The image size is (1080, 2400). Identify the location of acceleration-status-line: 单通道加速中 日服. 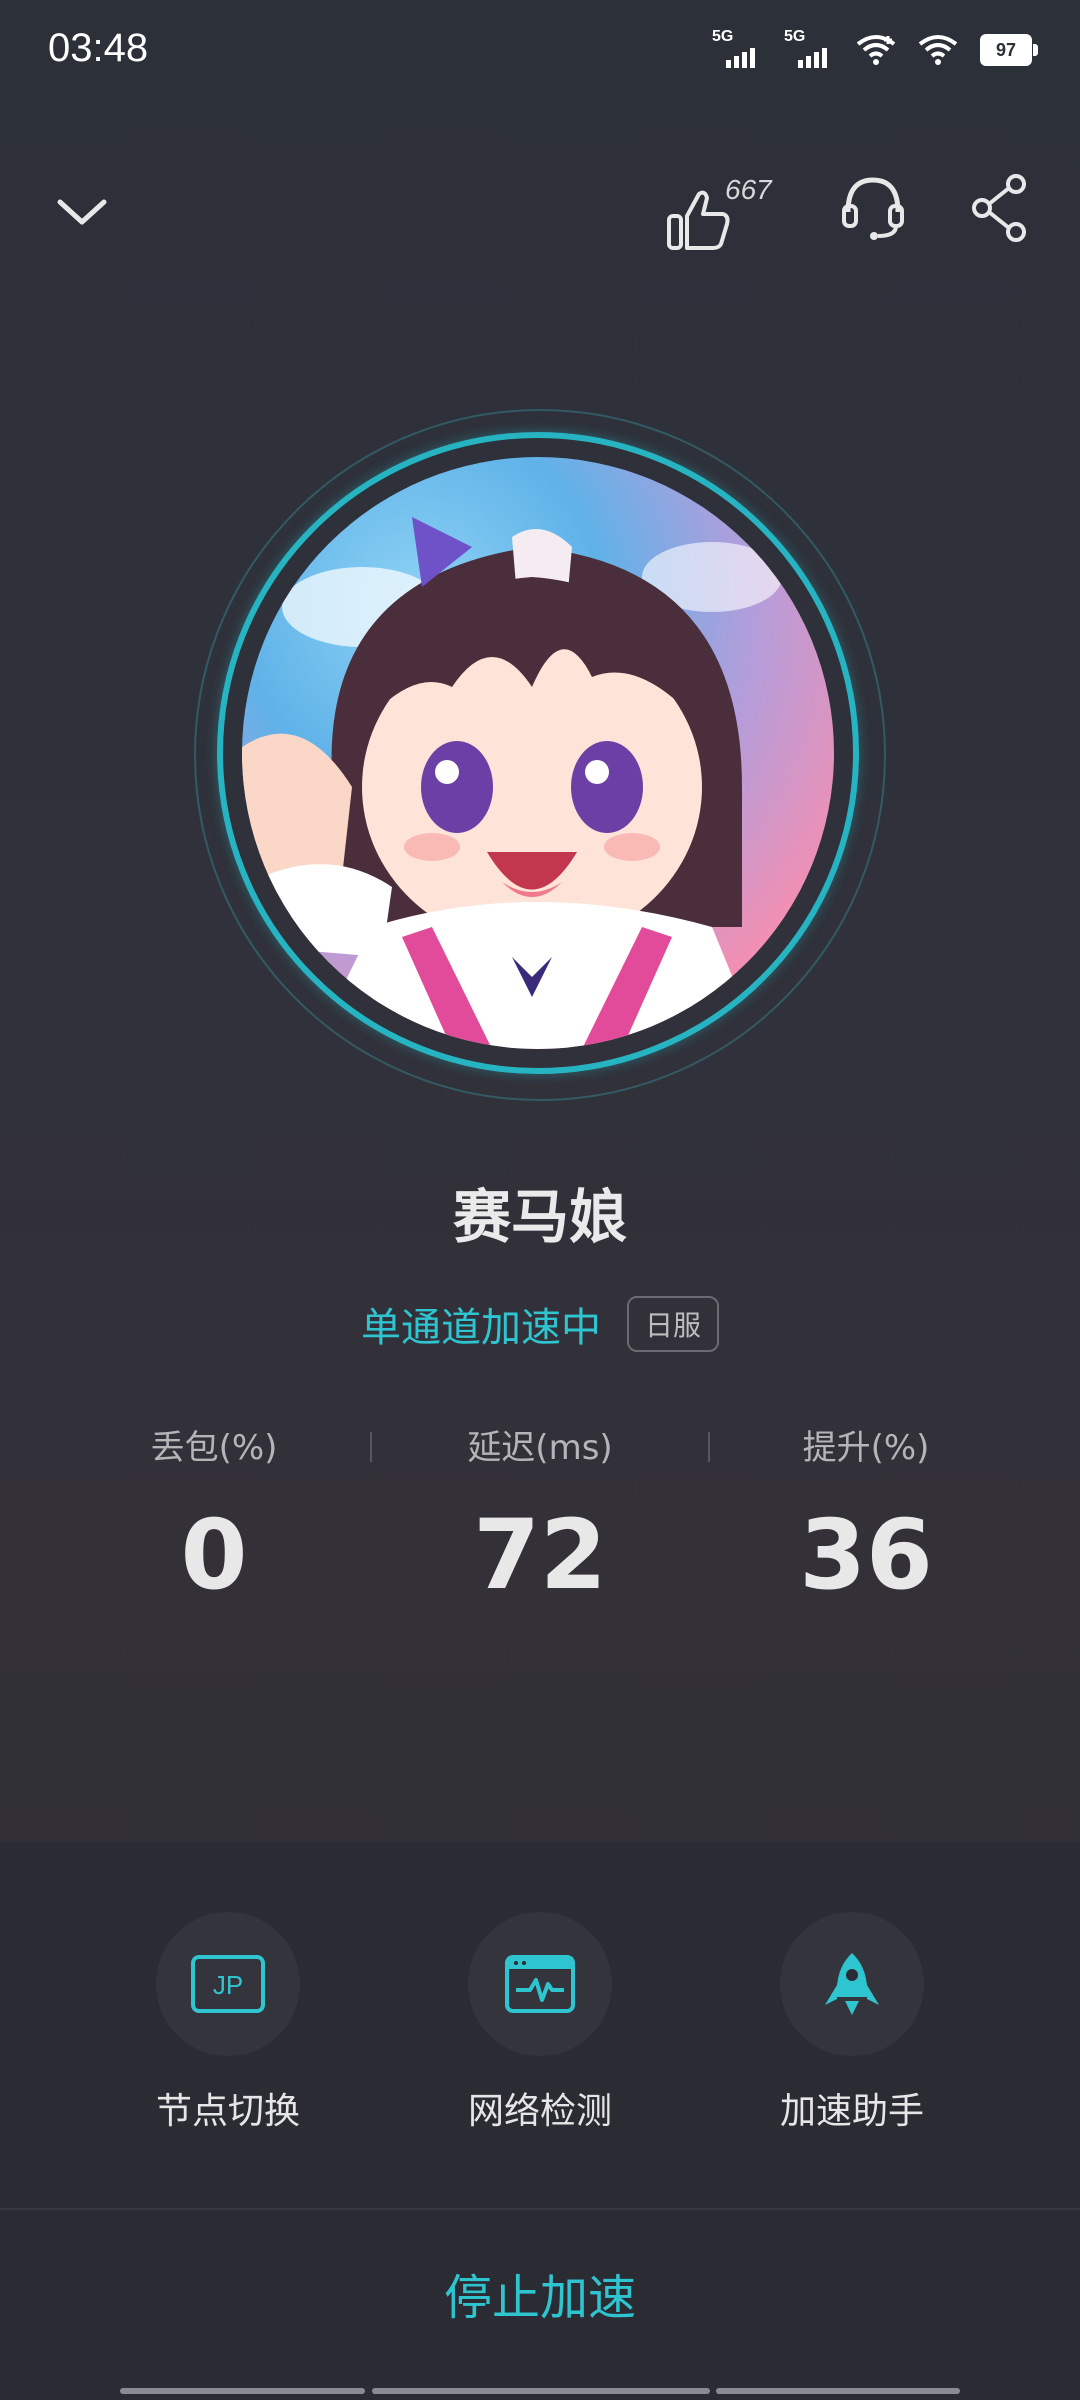
(540, 1324).